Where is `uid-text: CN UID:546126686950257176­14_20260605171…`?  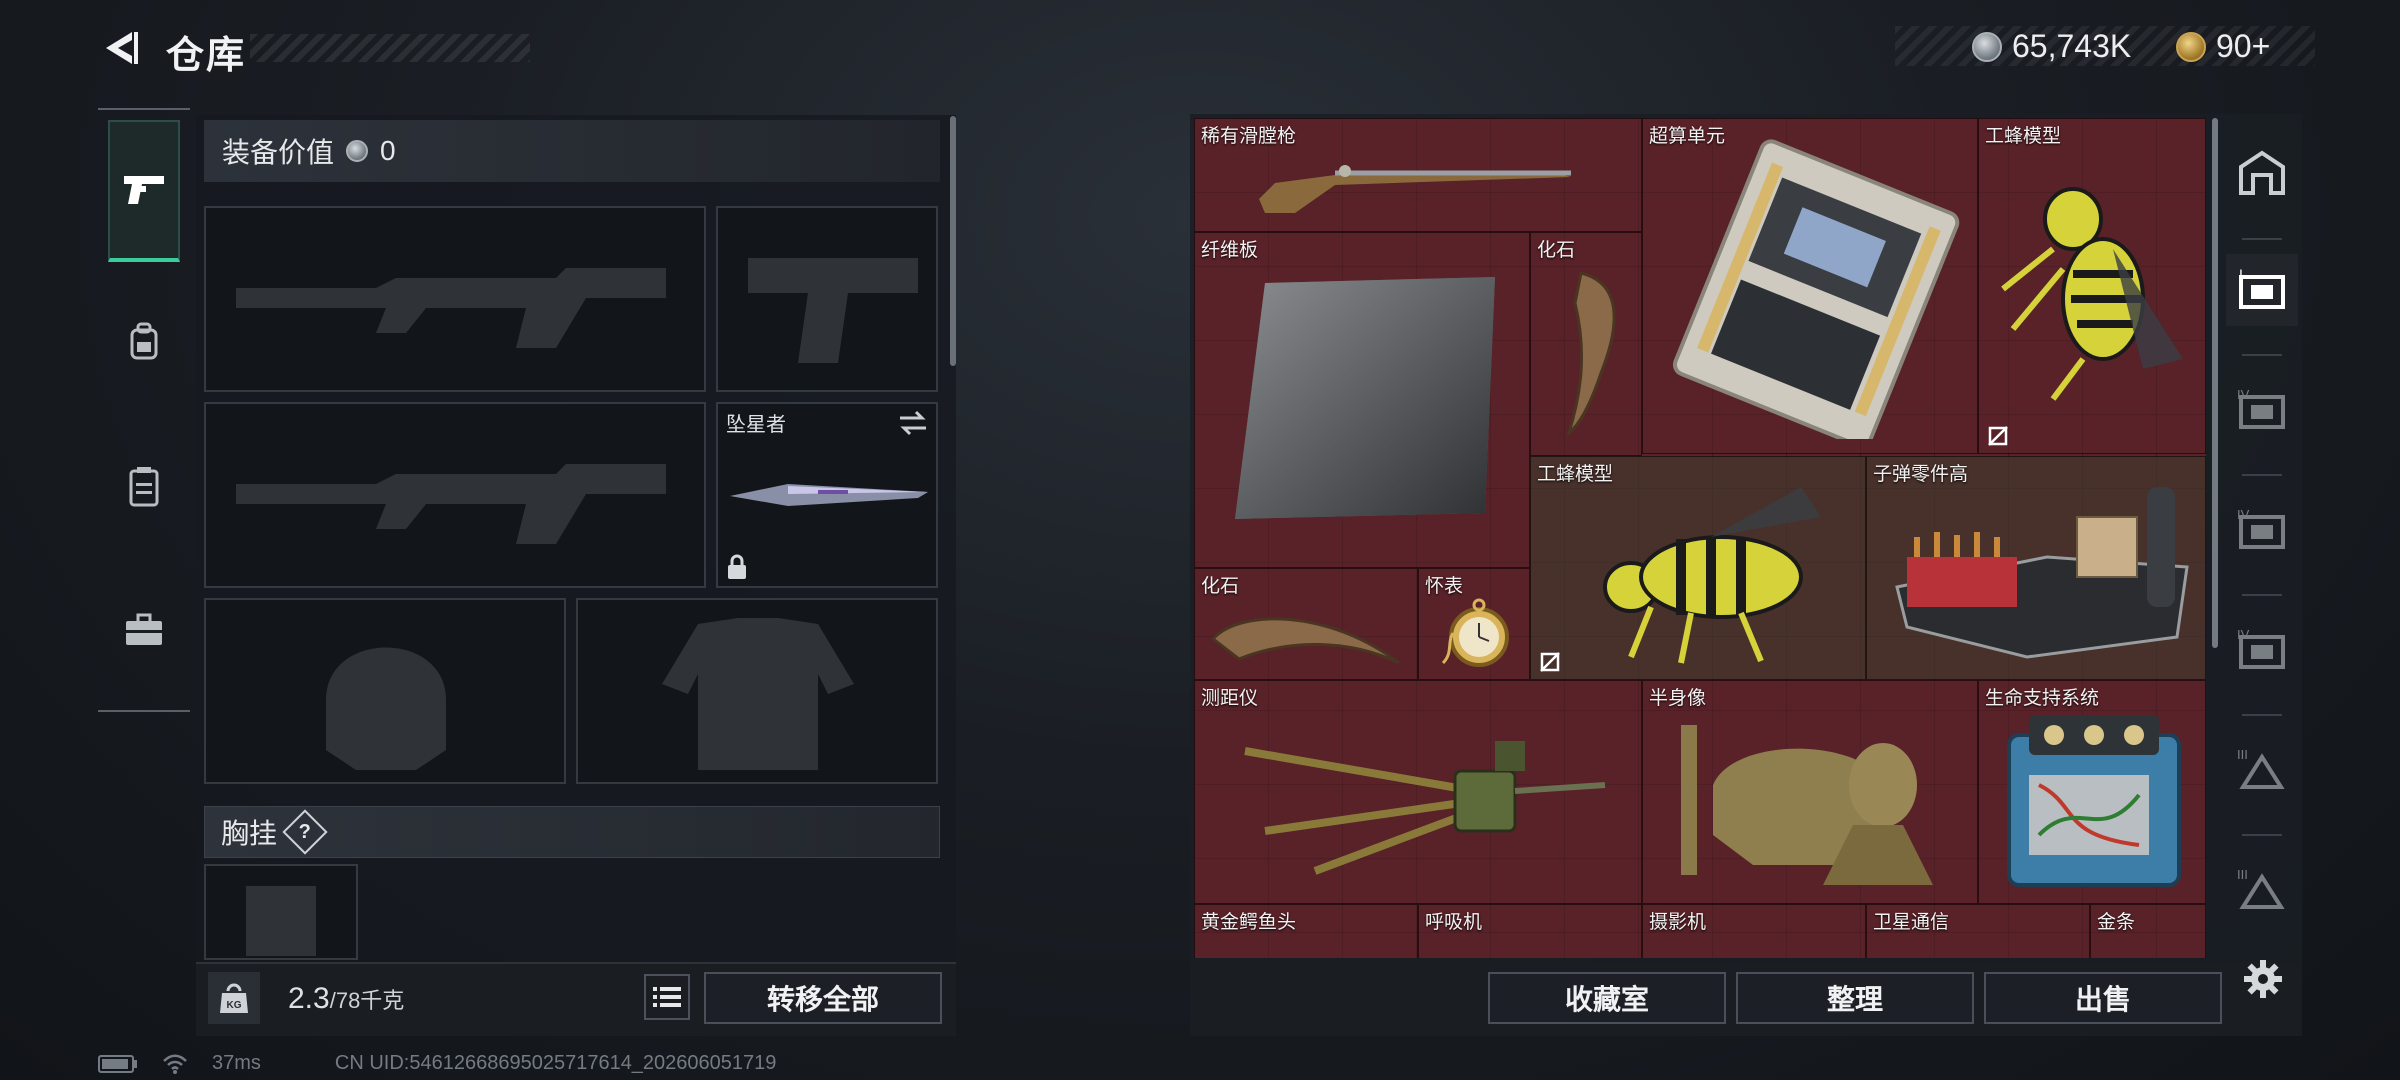
uid-text: CN UID:546126686950257176­14_20260605171… is located at coordinates (555, 1063).